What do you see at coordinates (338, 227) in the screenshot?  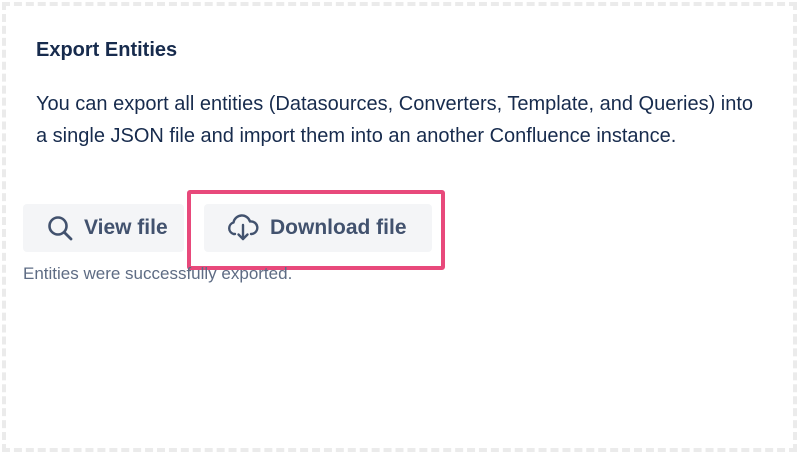 I see `download-file-label: Download file` at bounding box center [338, 227].